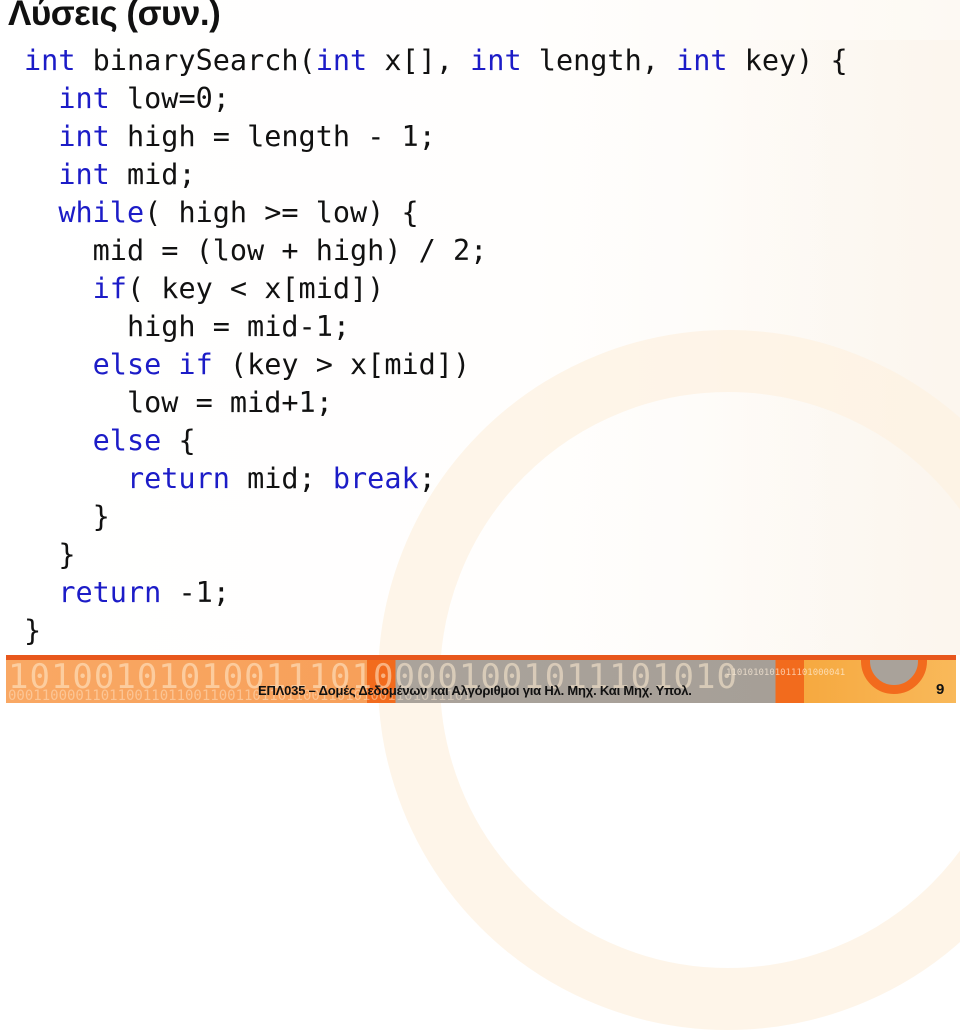 This screenshot has width=960, height=1030. What do you see at coordinates (436, 327) in the screenshot?
I see `code-line: high = mid-1;` at bounding box center [436, 327].